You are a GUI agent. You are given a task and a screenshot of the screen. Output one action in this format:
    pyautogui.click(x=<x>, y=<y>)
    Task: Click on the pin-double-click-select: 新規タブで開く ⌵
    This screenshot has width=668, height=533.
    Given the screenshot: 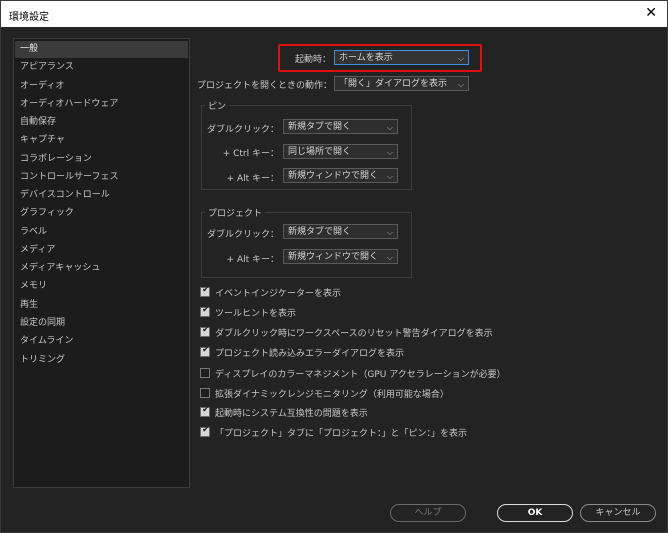 What is the action you would take?
    pyautogui.click(x=340, y=126)
    